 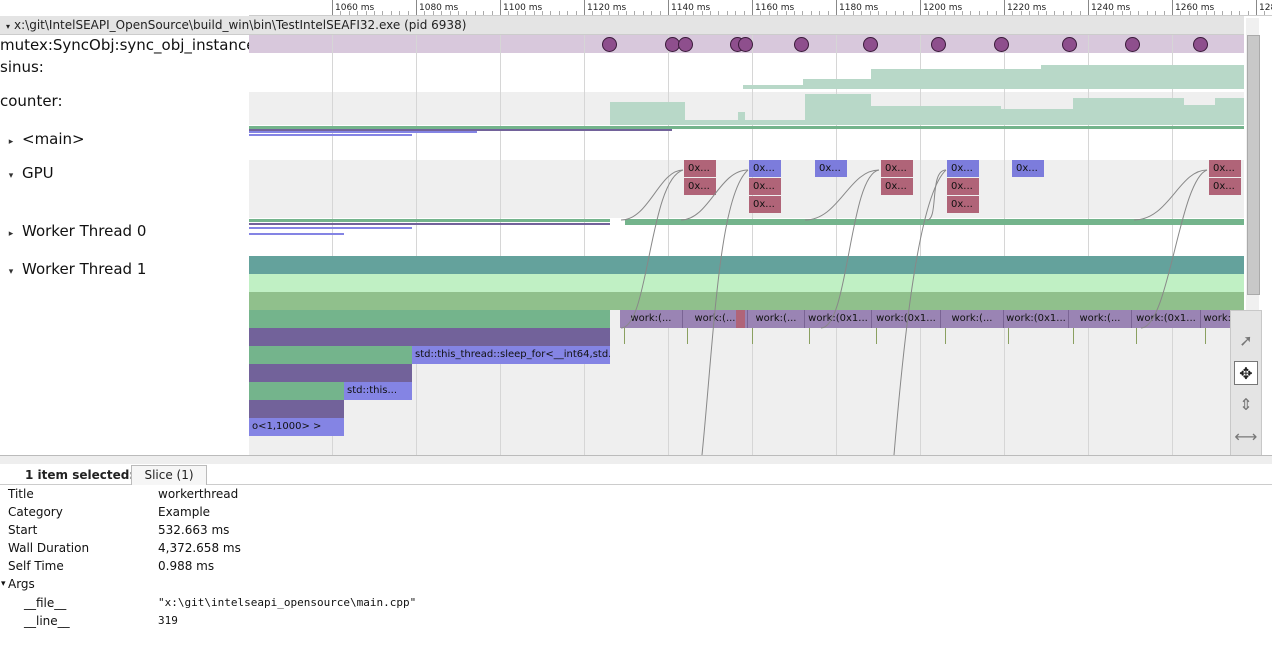 I want to click on details-tabbar: 1 item selected: Slice (1), so click(x=636, y=474).